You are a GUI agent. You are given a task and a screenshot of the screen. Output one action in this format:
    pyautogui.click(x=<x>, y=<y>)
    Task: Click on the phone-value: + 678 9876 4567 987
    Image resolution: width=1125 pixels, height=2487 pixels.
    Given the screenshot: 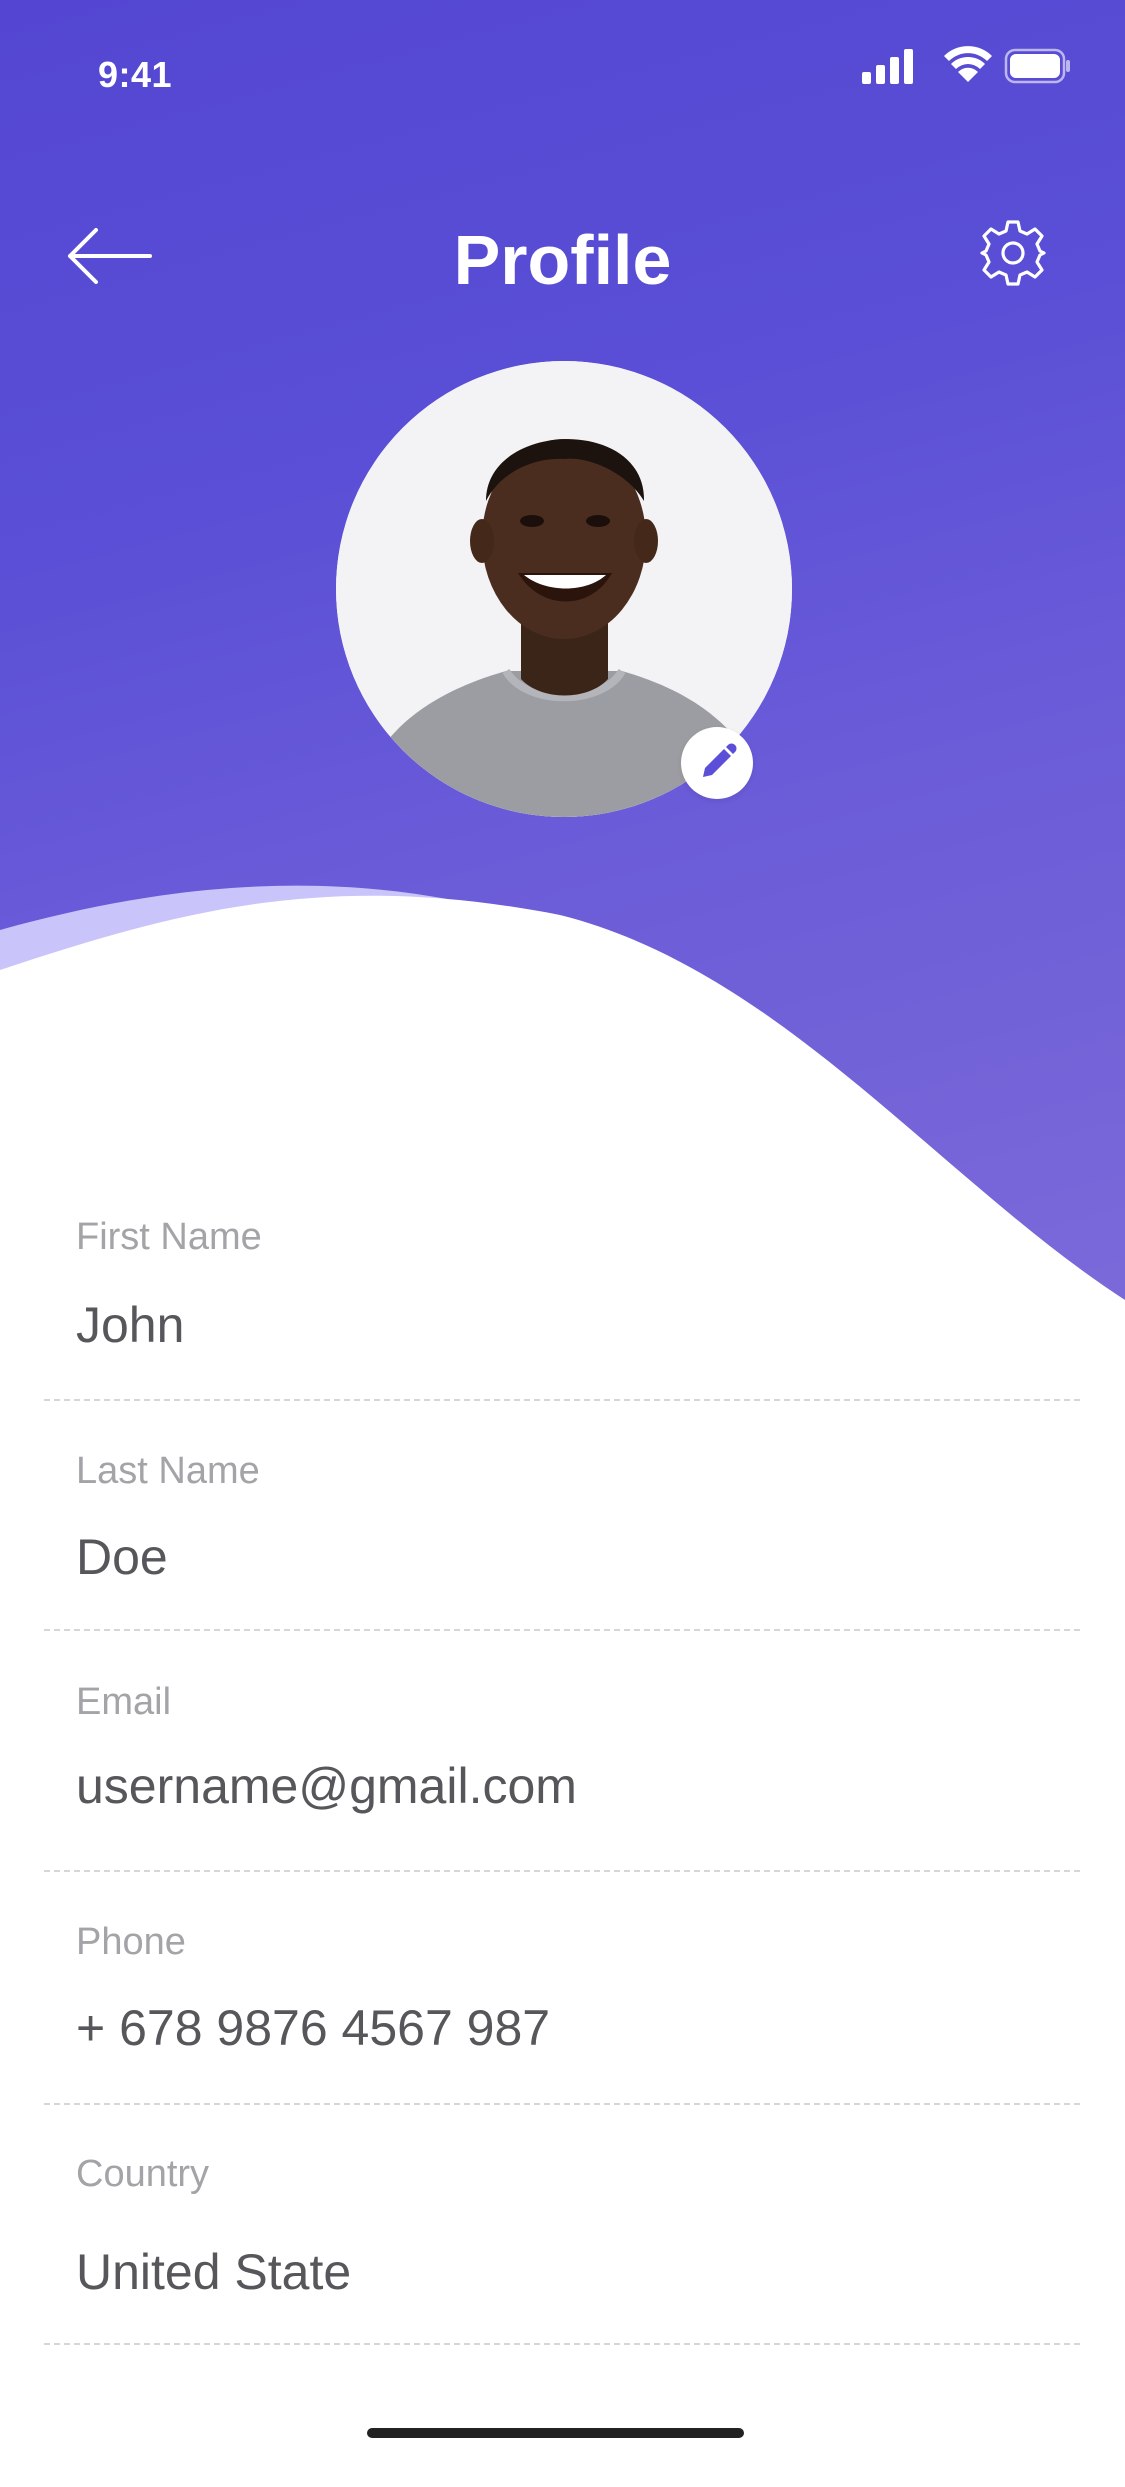 What is the action you would take?
    pyautogui.click(x=313, y=2028)
    